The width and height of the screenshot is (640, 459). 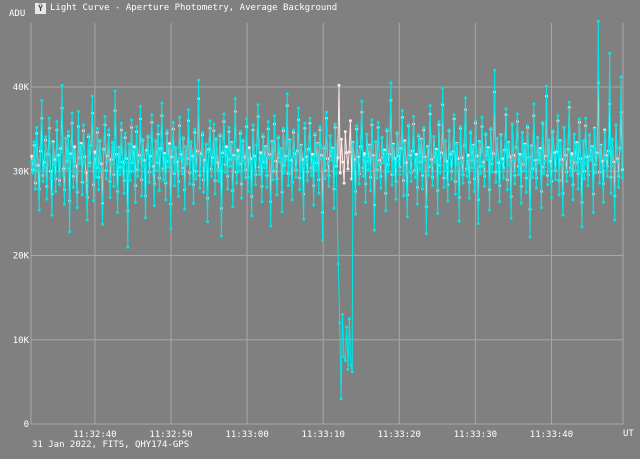 I want to click on y-tick-label: 30K, so click(x=21, y=172).